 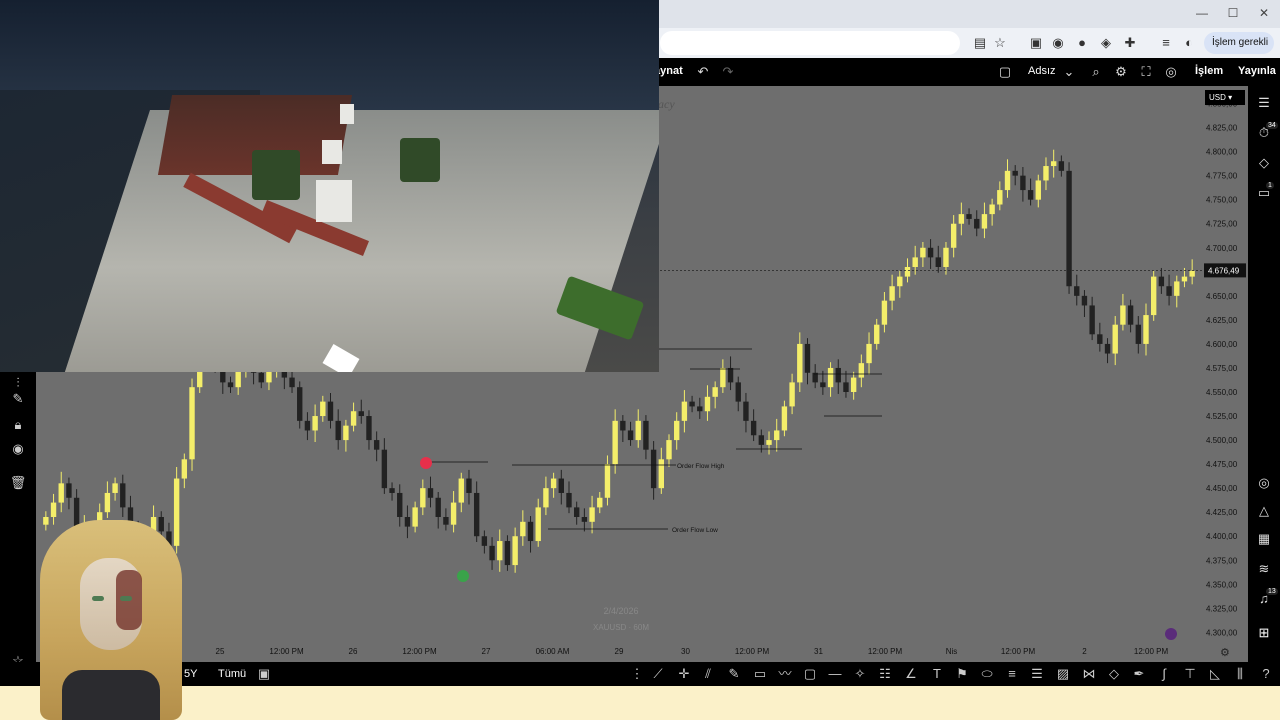 What do you see at coordinates (728, 72) in the screenshot?
I see `redo-icon: ↷` at bounding box center [728, 72].